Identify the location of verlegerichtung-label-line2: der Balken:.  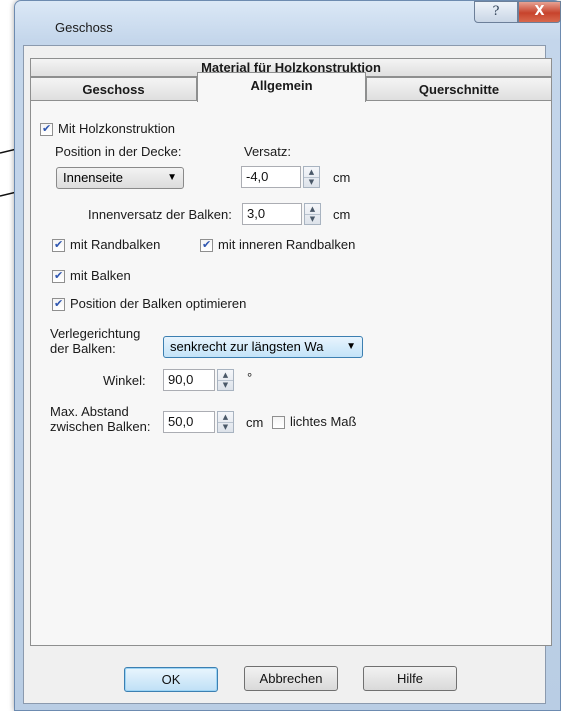
(83, 348).